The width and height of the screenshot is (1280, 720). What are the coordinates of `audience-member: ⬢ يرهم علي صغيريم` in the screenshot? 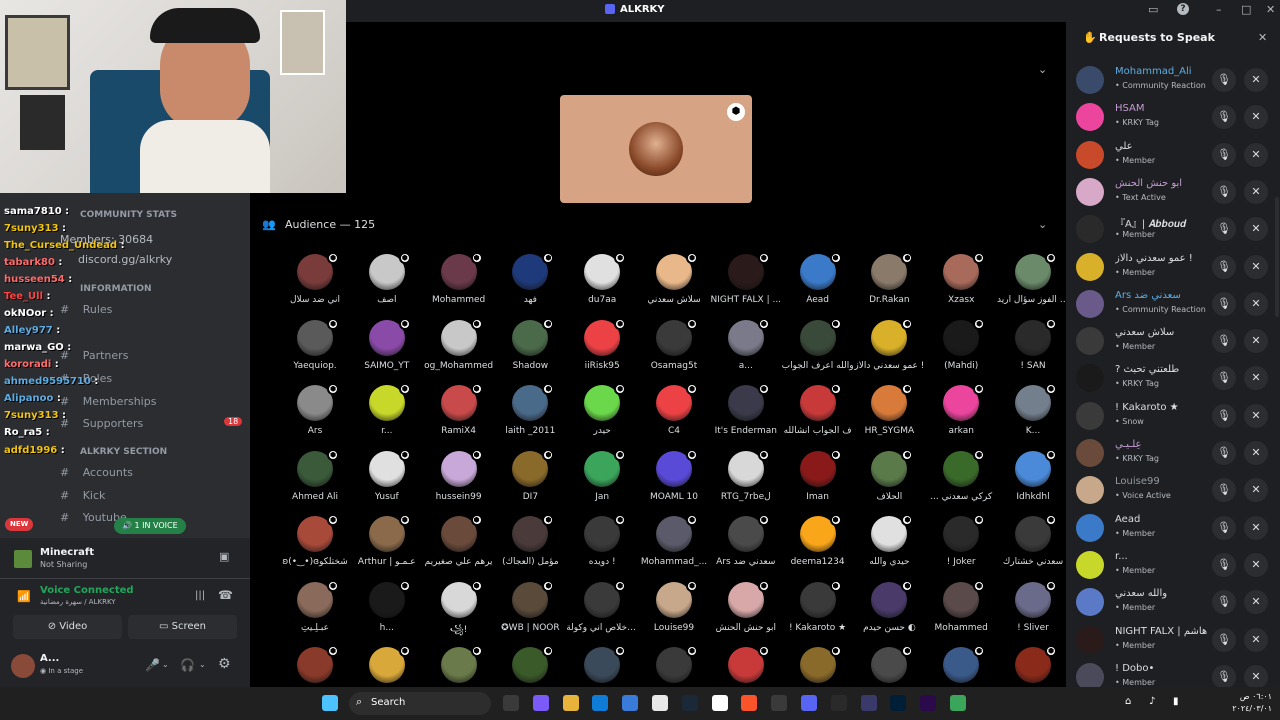 It's located at (459, 547).